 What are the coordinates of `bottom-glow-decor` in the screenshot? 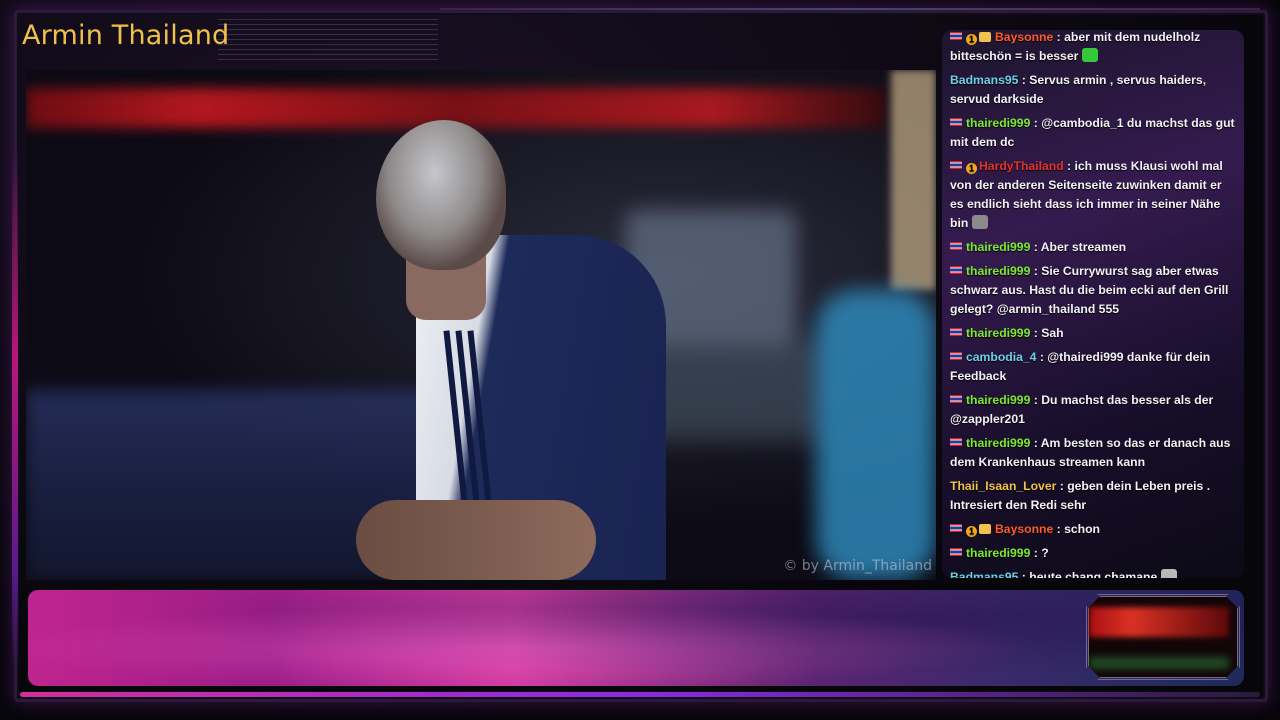 It's located at (640, 694).